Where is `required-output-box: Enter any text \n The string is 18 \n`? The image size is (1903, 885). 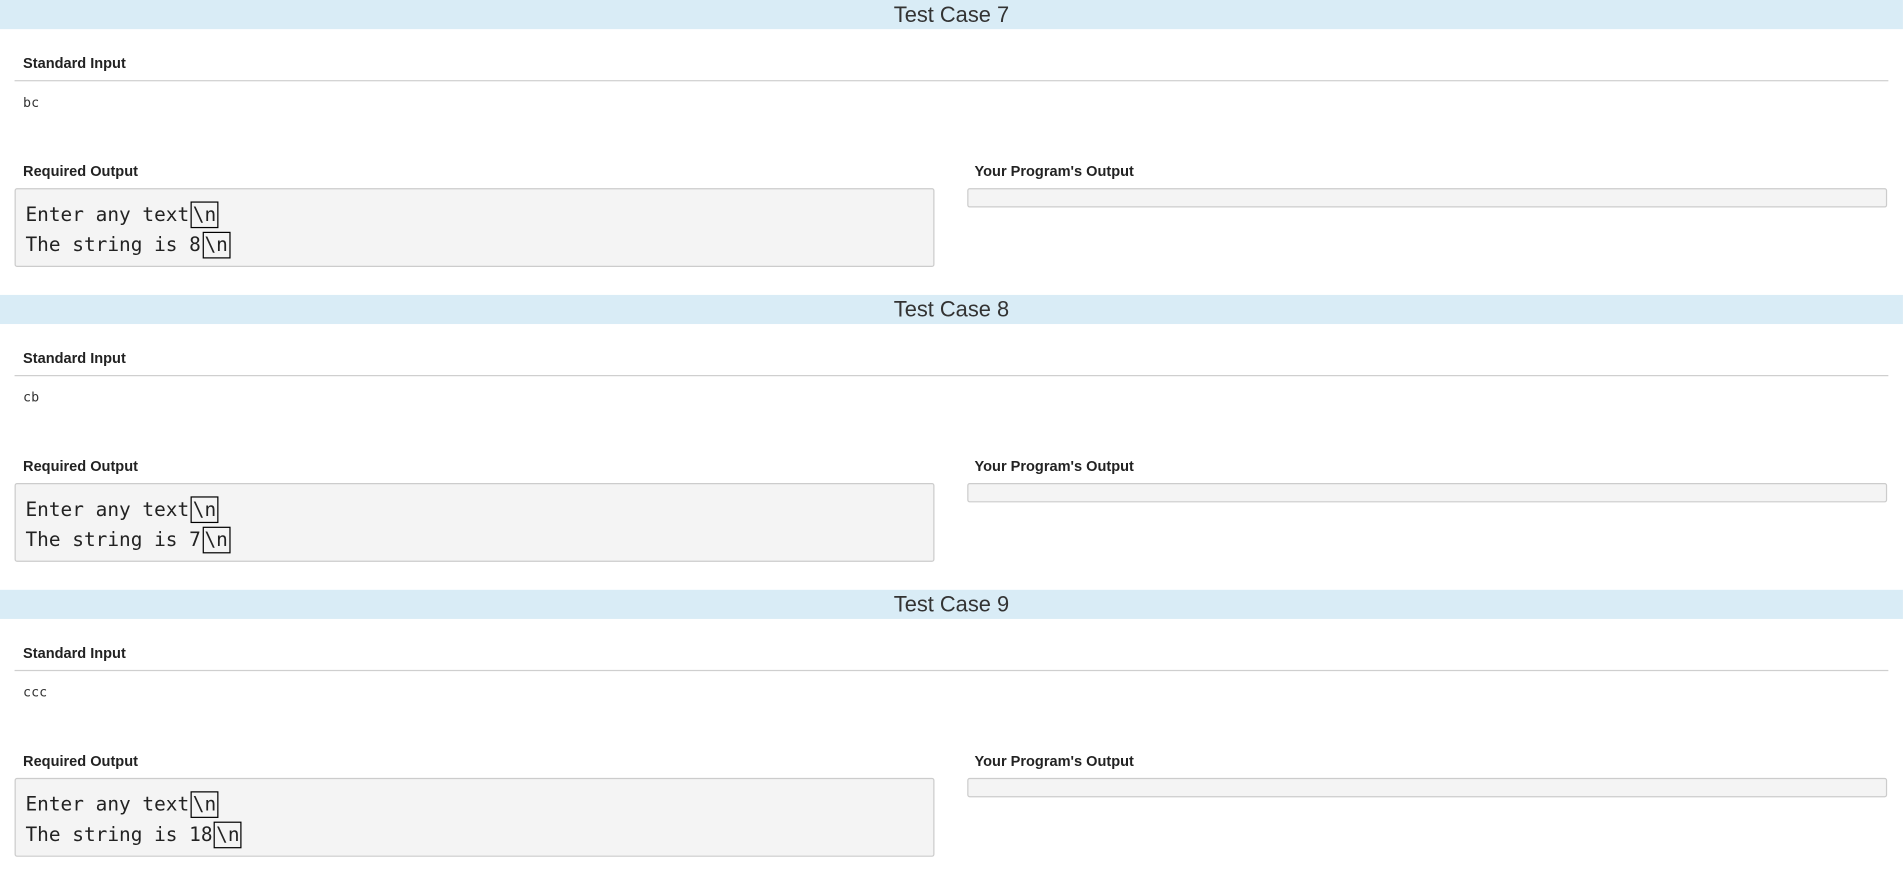 required-output-box: Enter any text \n The string is 18 \n is located at coordinates (474, 817).